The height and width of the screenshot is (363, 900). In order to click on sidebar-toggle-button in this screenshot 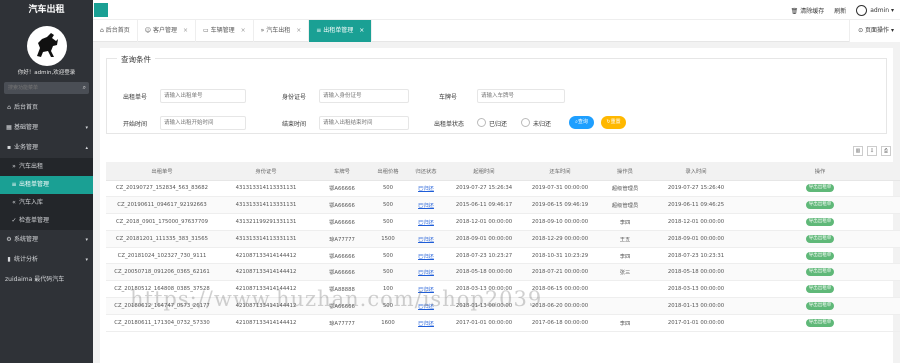, I will do `click(101, 10)`.